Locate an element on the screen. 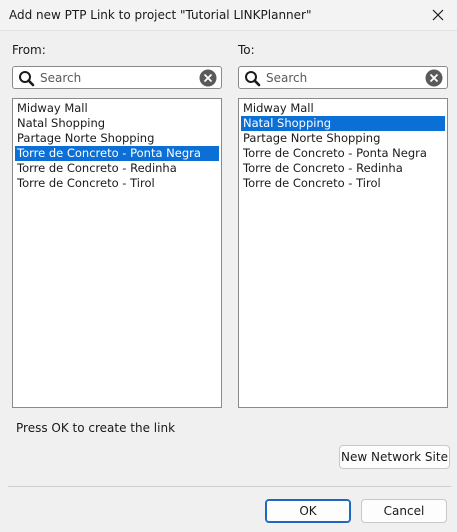 The width and height of the screenshot is (457, 532). cancel-button: Cancel is located at coordinates (404, 511).